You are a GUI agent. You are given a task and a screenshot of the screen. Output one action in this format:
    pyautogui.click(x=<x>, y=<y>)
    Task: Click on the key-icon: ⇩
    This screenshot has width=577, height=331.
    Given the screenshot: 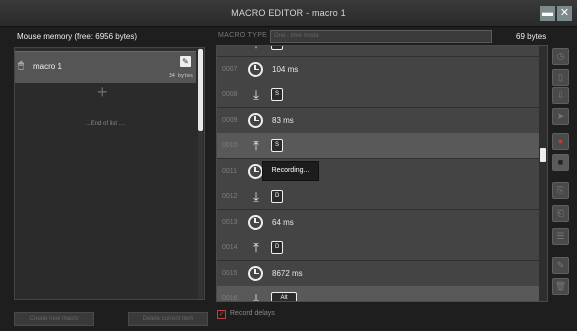 What is the action you would take?
    pyautogui.click(x=560, y=95)
    